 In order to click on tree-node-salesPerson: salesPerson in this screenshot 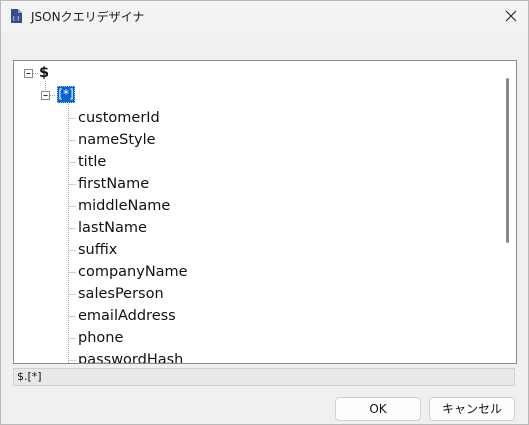, I will do `click(121, 294)`.